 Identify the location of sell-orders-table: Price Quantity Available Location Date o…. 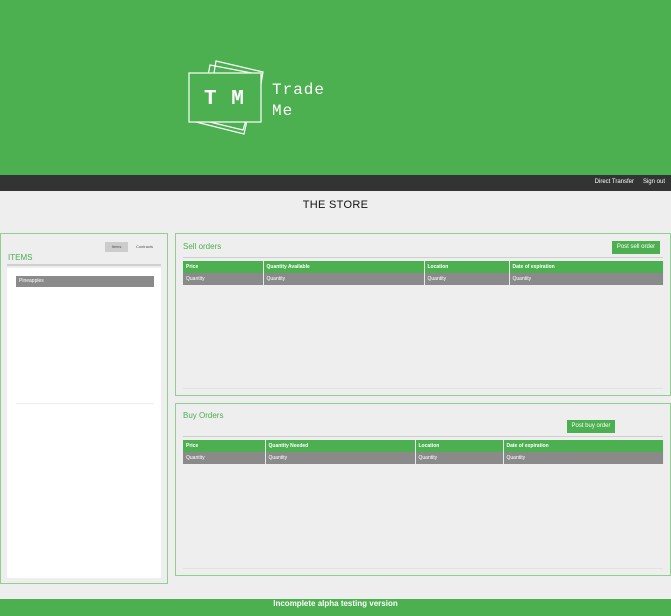
(423, 273).